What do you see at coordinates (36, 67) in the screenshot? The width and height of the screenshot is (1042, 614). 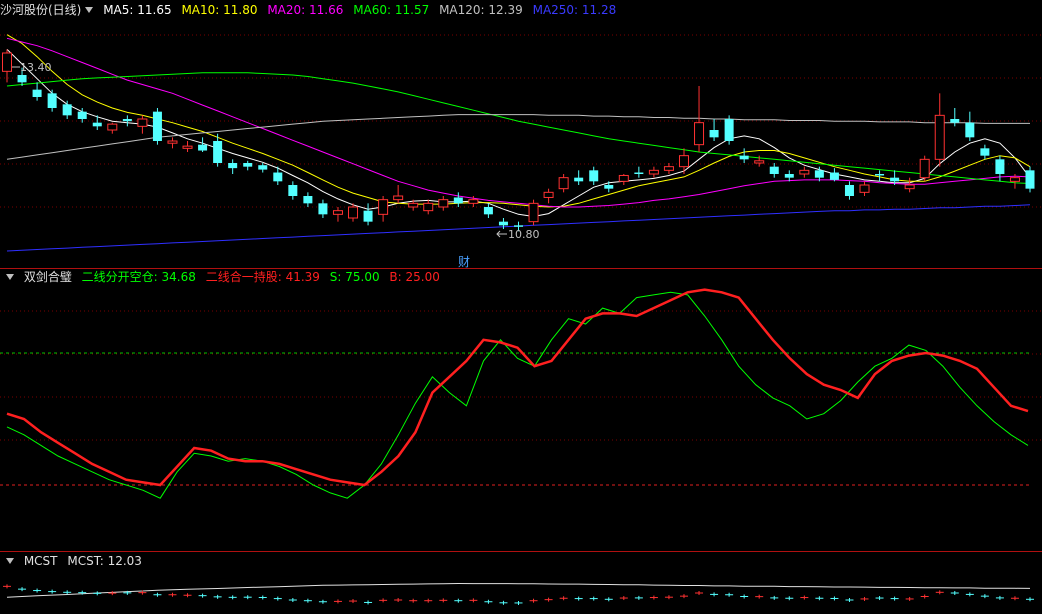 I see `high-price-label: 13.40` at bounding box center [36, 67].